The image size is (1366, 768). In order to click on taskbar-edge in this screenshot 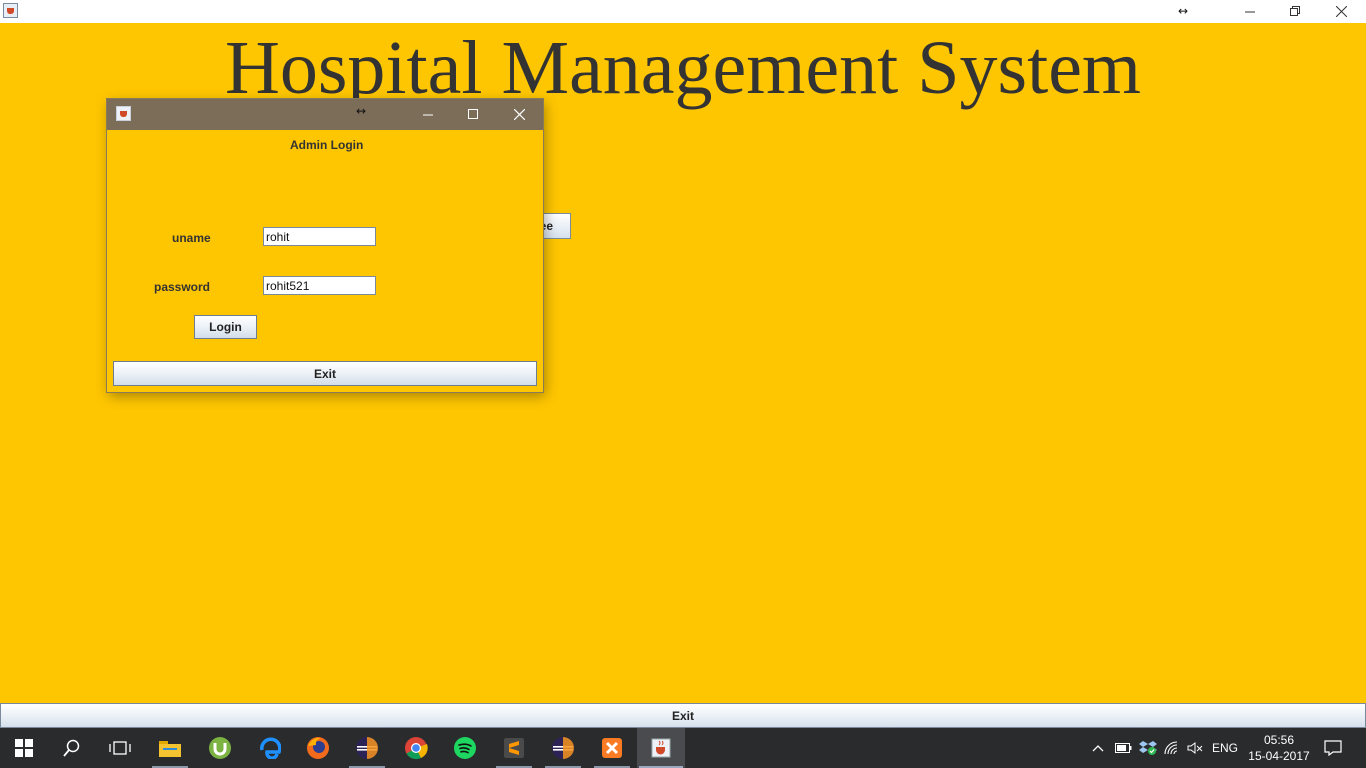, I will do `click(270, 748)`.